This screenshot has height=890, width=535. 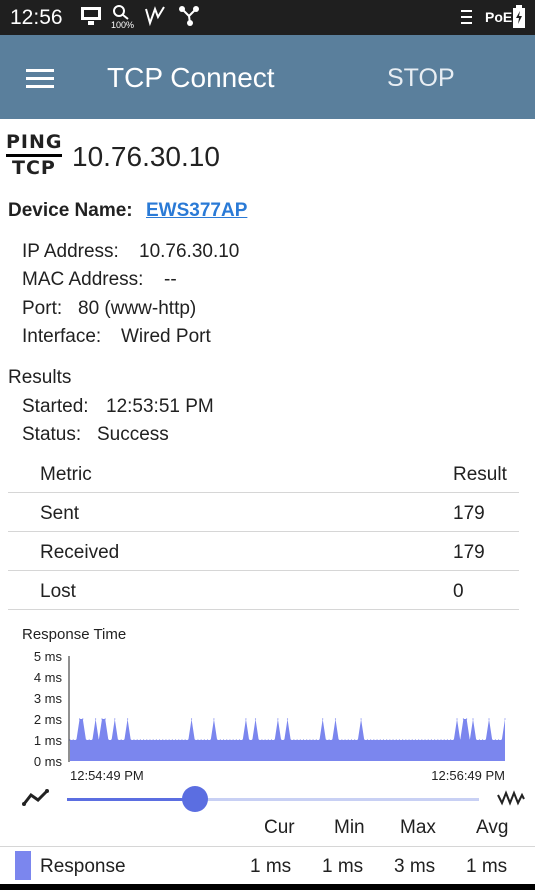 What do you see at coordinates (421, 78) in the screenshot?
I see `stop-button: STOP` at bounding box center [421, 78].